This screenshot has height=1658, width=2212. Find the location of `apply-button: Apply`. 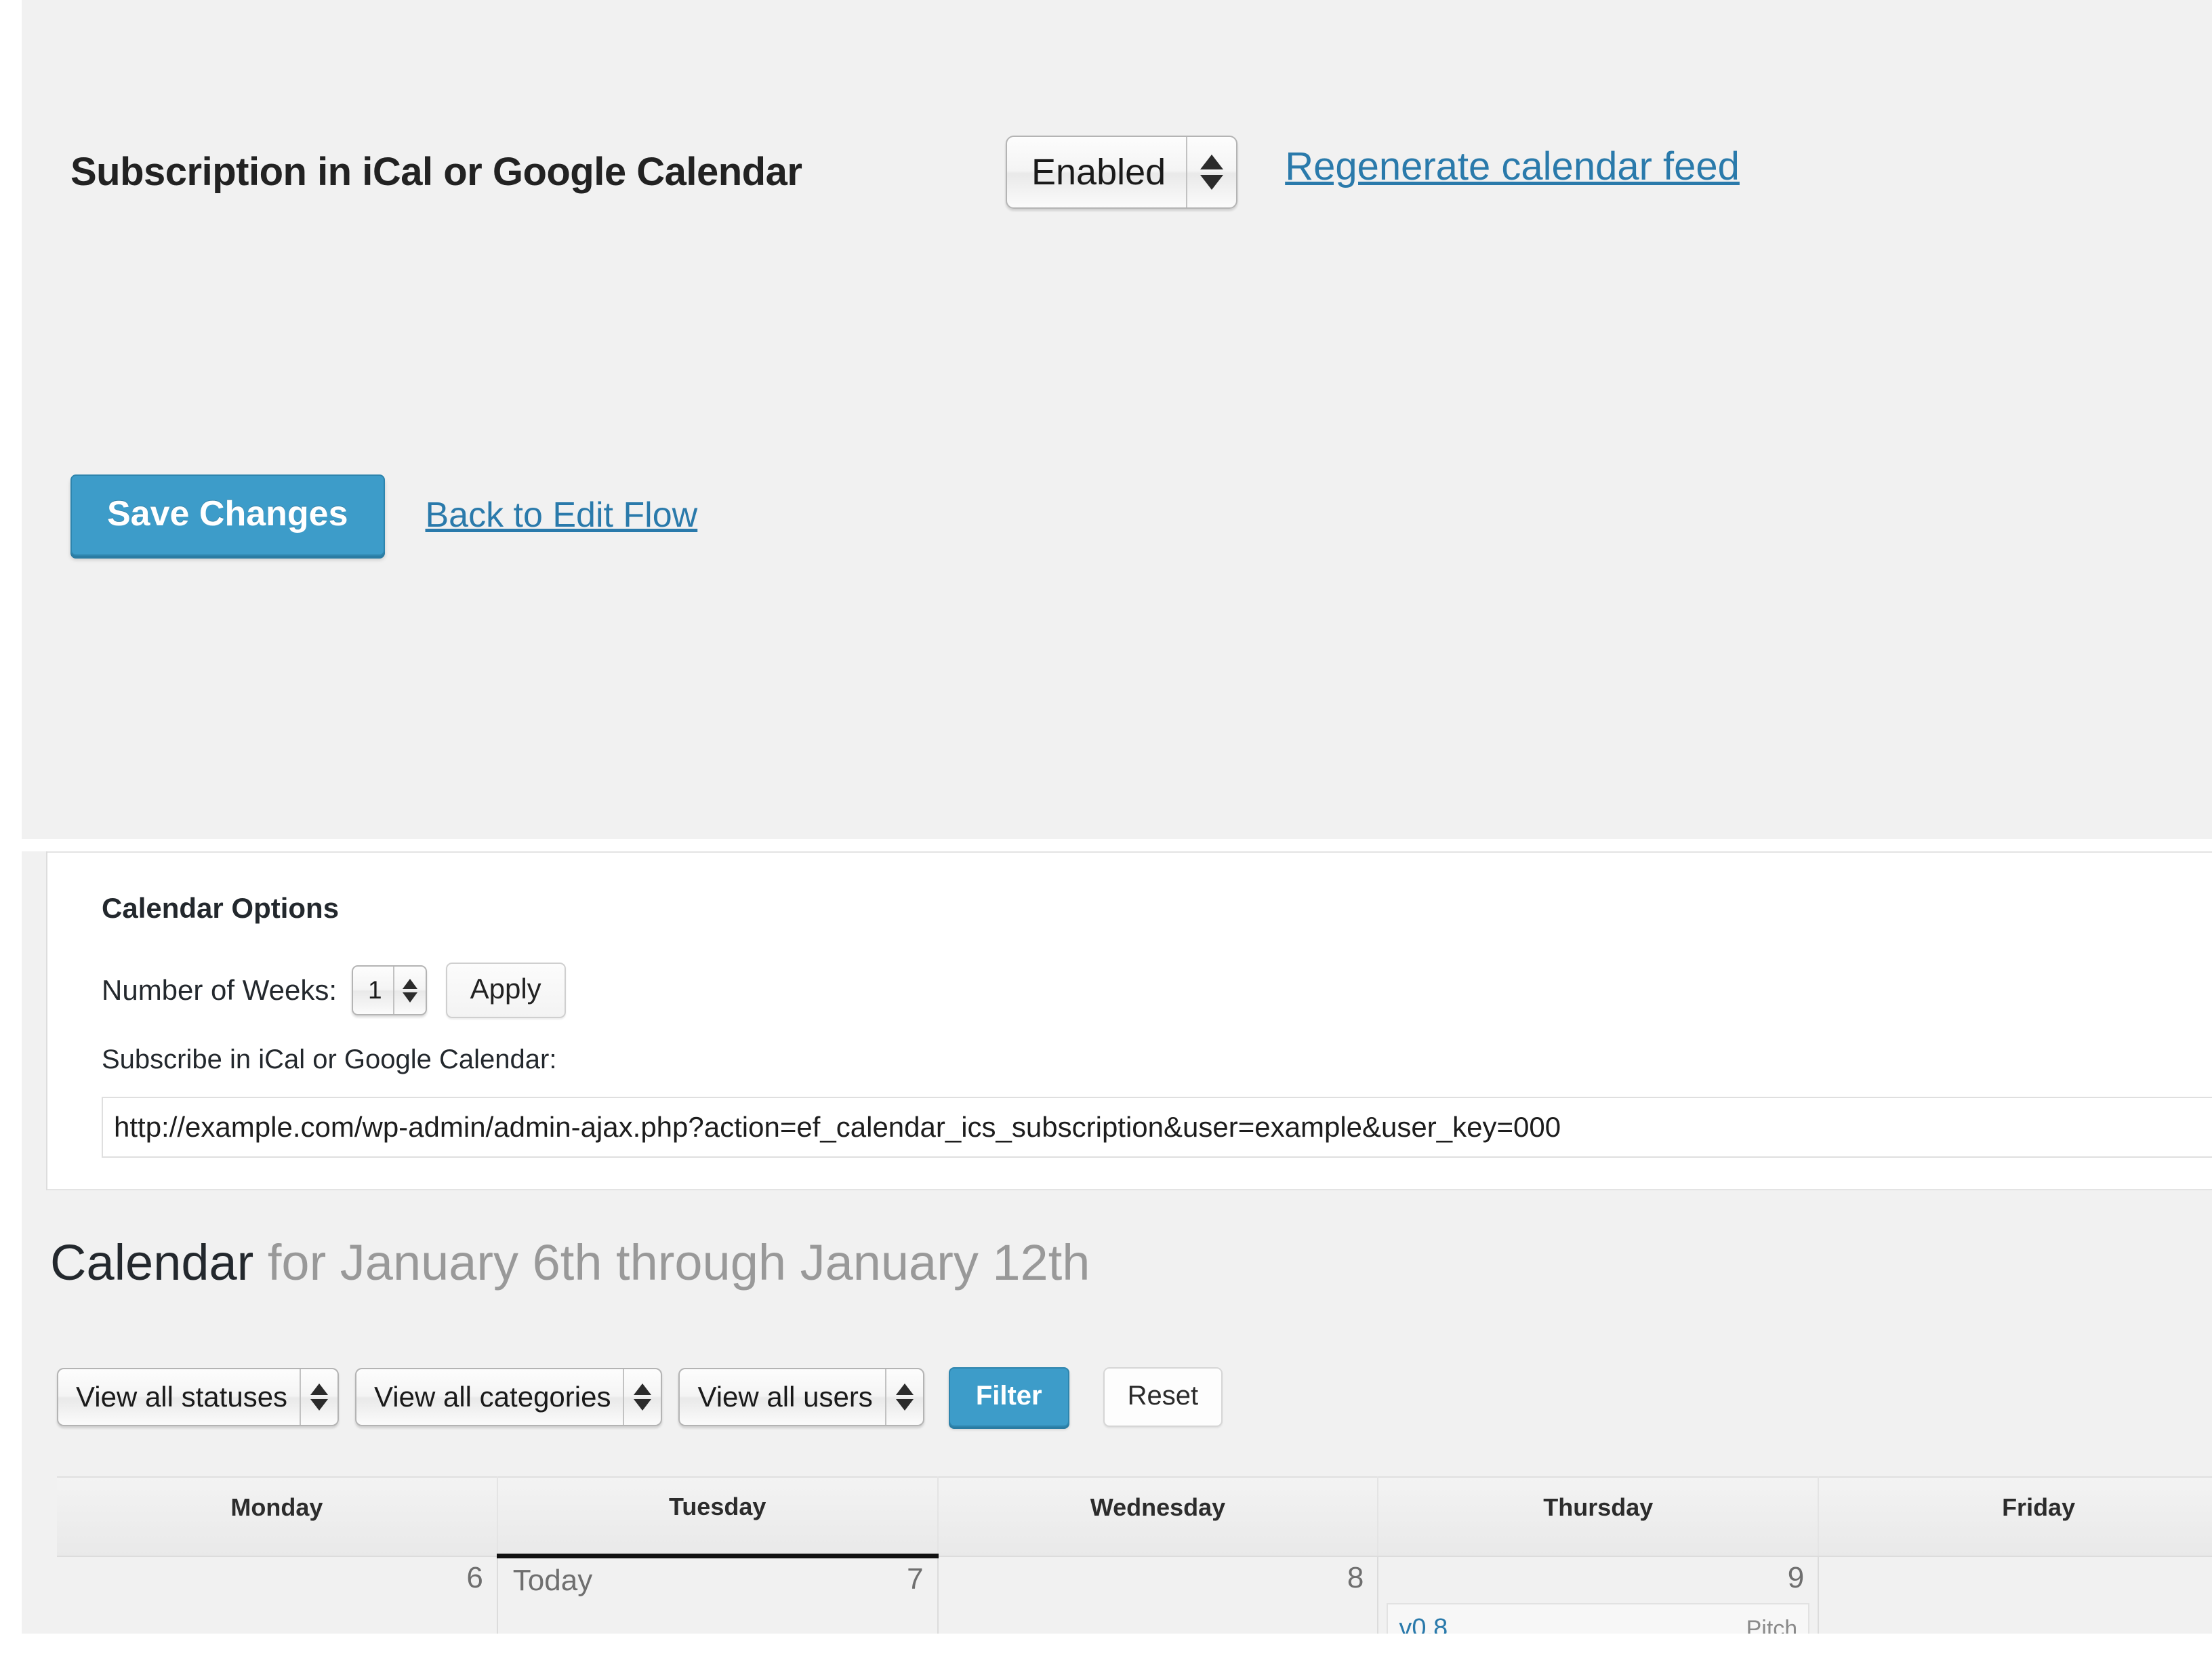

apply-button: Apply is located at coordinates (506, 990).